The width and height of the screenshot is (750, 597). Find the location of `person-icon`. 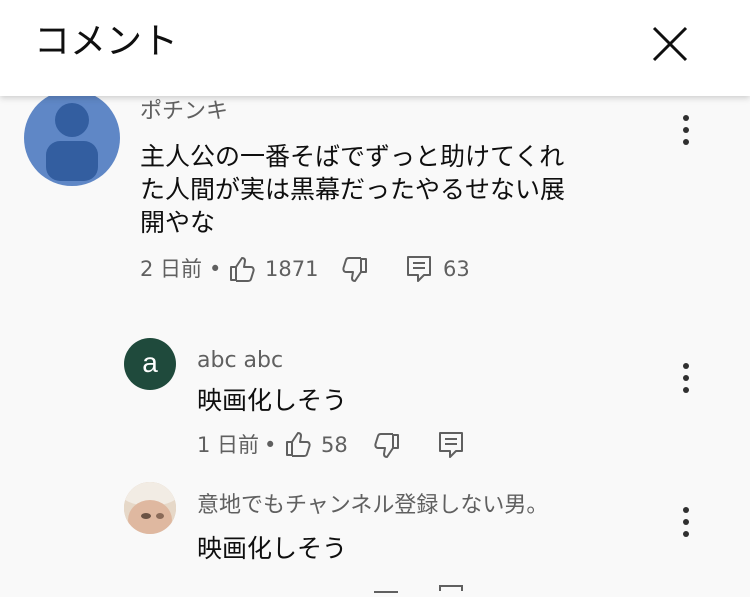

person-icon is located at coordinates (72, 142).